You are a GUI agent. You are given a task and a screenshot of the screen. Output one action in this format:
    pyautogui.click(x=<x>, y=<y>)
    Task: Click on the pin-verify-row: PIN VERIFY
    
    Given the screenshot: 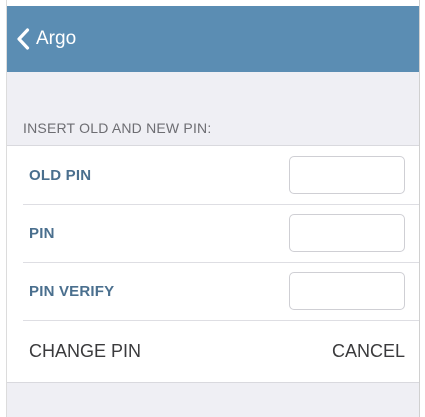 What is the action you would take?
    pyautogui.click(x=213, y=291)
    